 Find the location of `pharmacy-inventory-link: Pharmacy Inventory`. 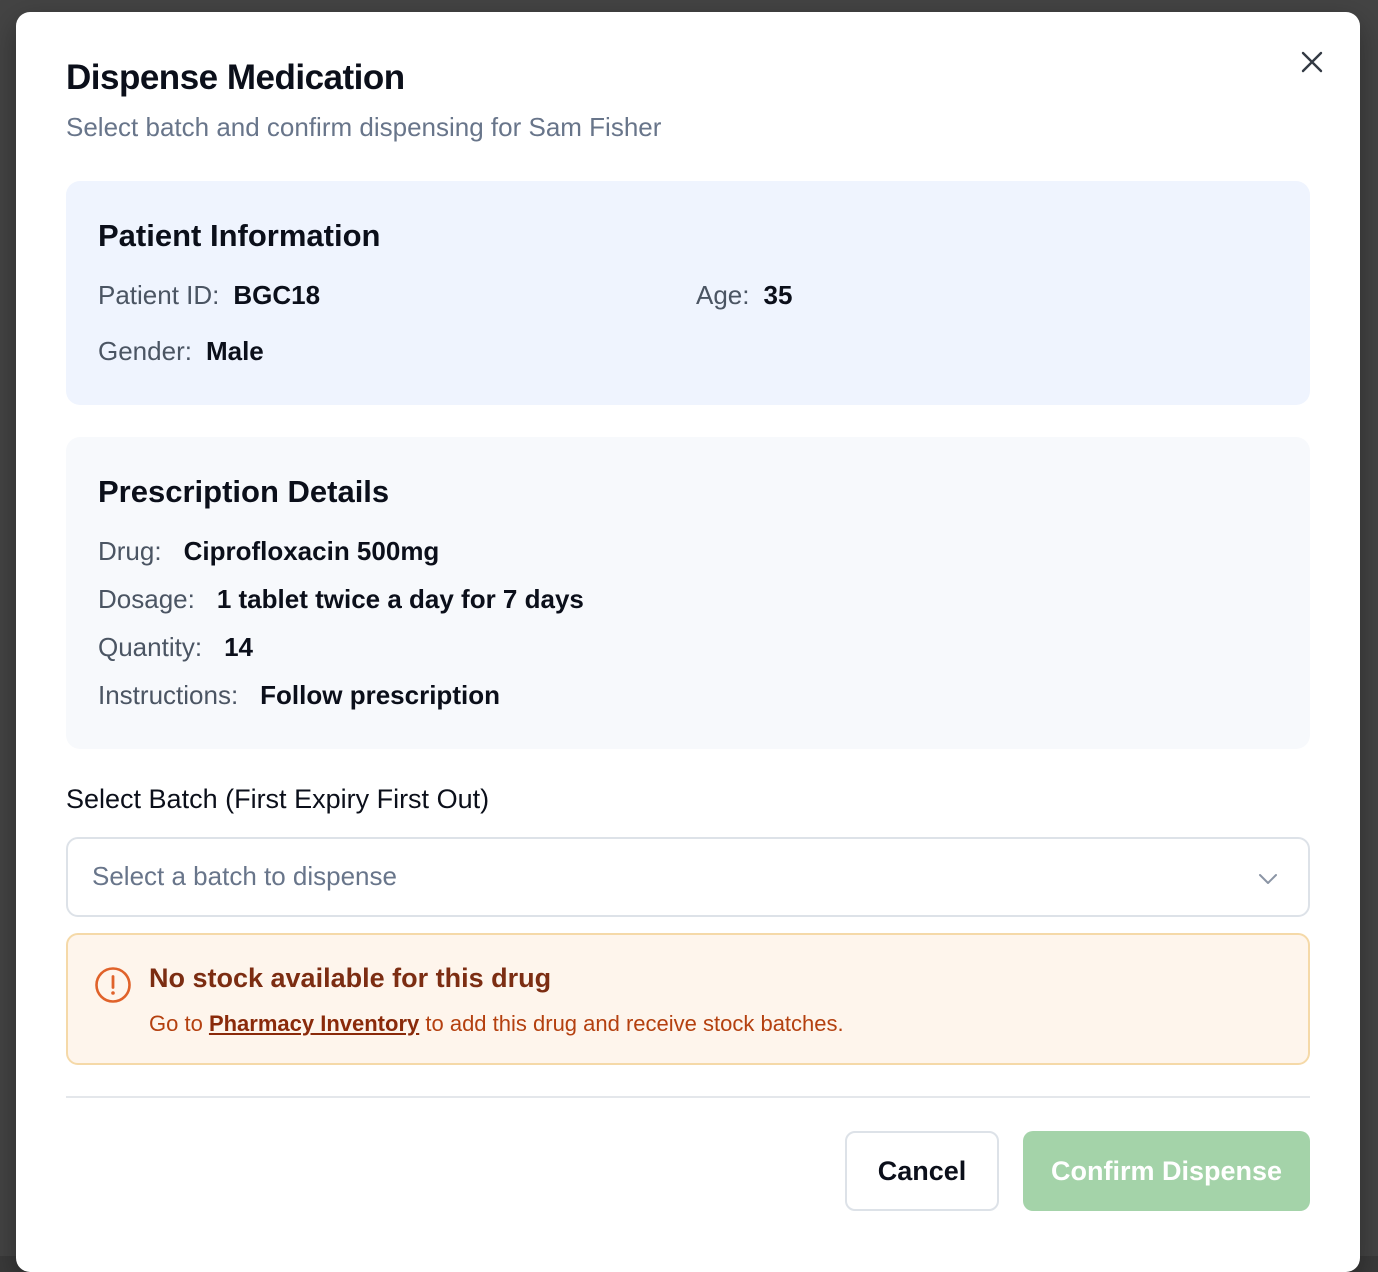

pharmacy-inventory-link: Pharmacy Inventory is located at coordinates (314, 1023).